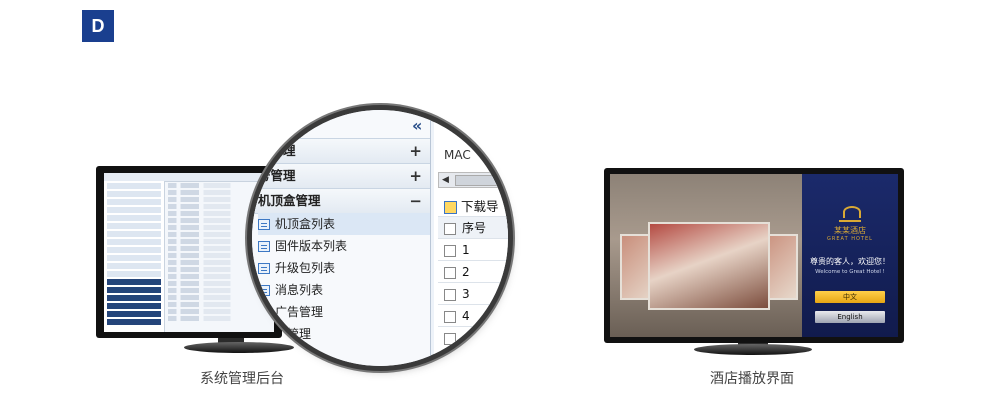 Image resolution: width=1002 pixels, height=405 pixels. What do you see at coordinates (473, 315) in the screenshot?
I see `table-row: 4` at bounding box center [473, 315].